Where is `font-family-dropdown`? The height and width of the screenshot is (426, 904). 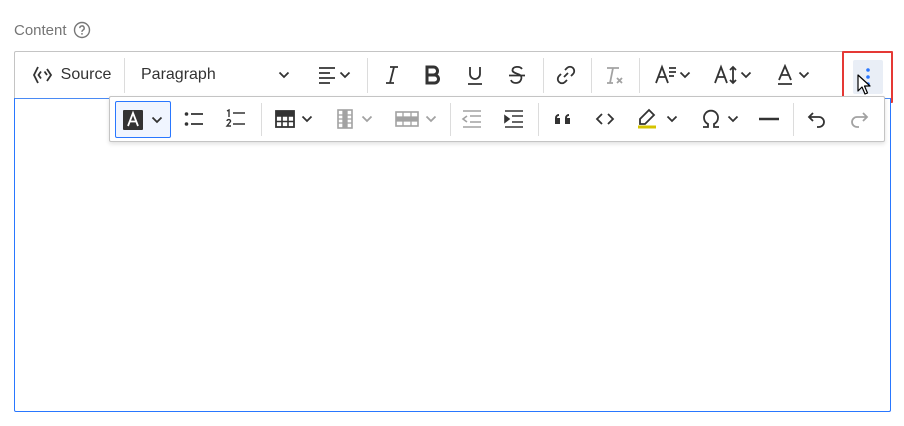 font-family-dropdown is located at coordinates (673, 75).